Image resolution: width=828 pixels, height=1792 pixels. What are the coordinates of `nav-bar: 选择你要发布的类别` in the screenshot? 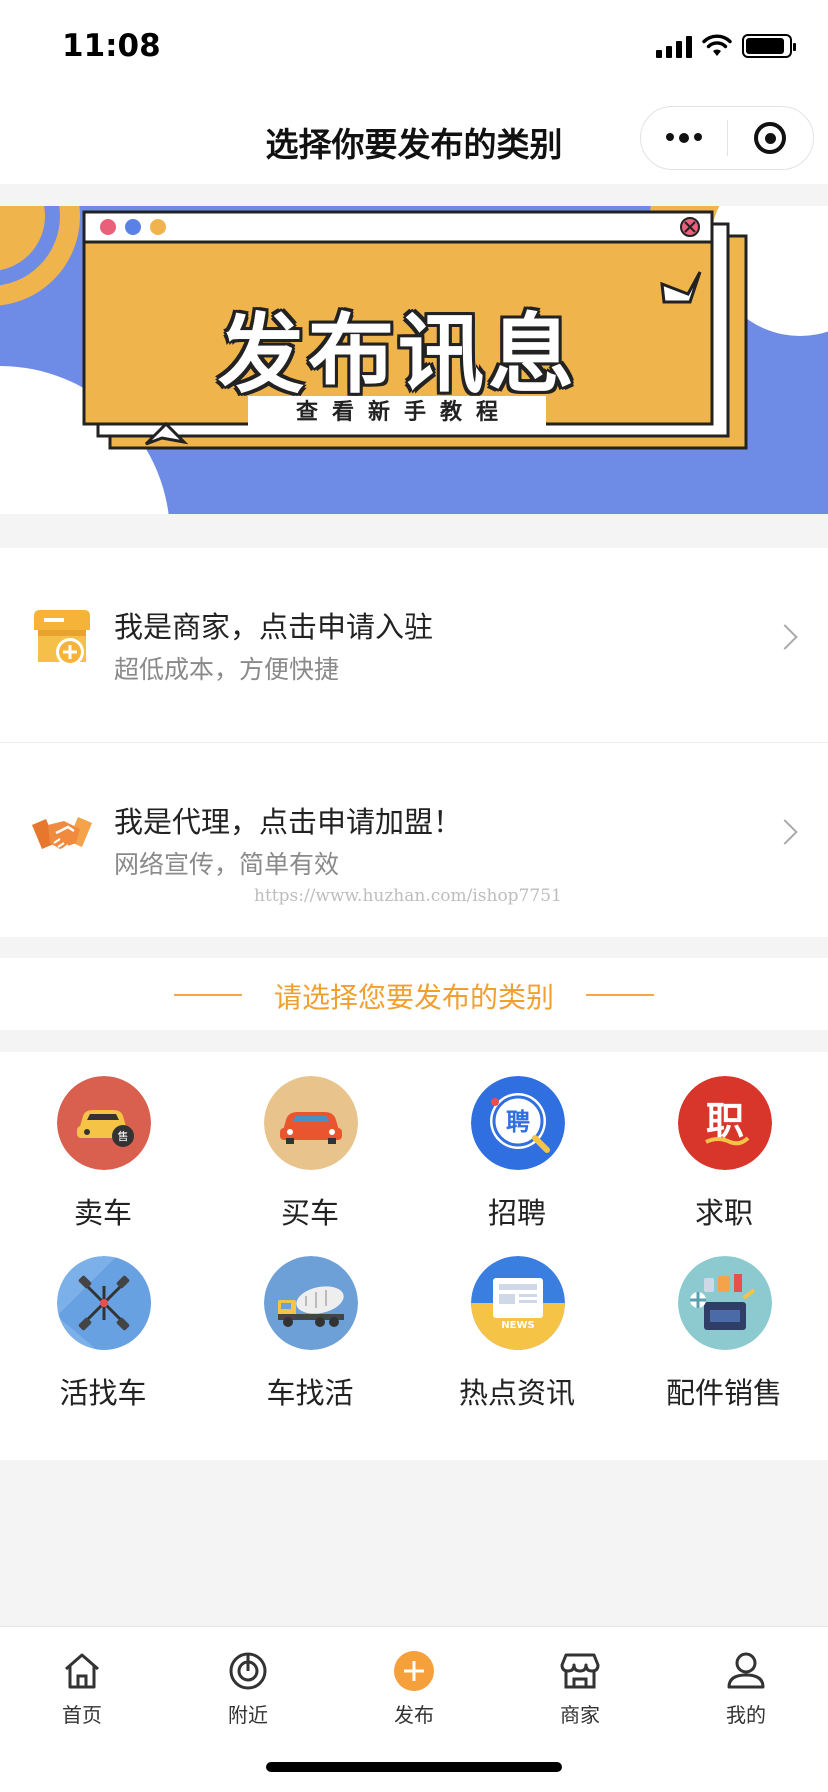 It's located at (414, 140).